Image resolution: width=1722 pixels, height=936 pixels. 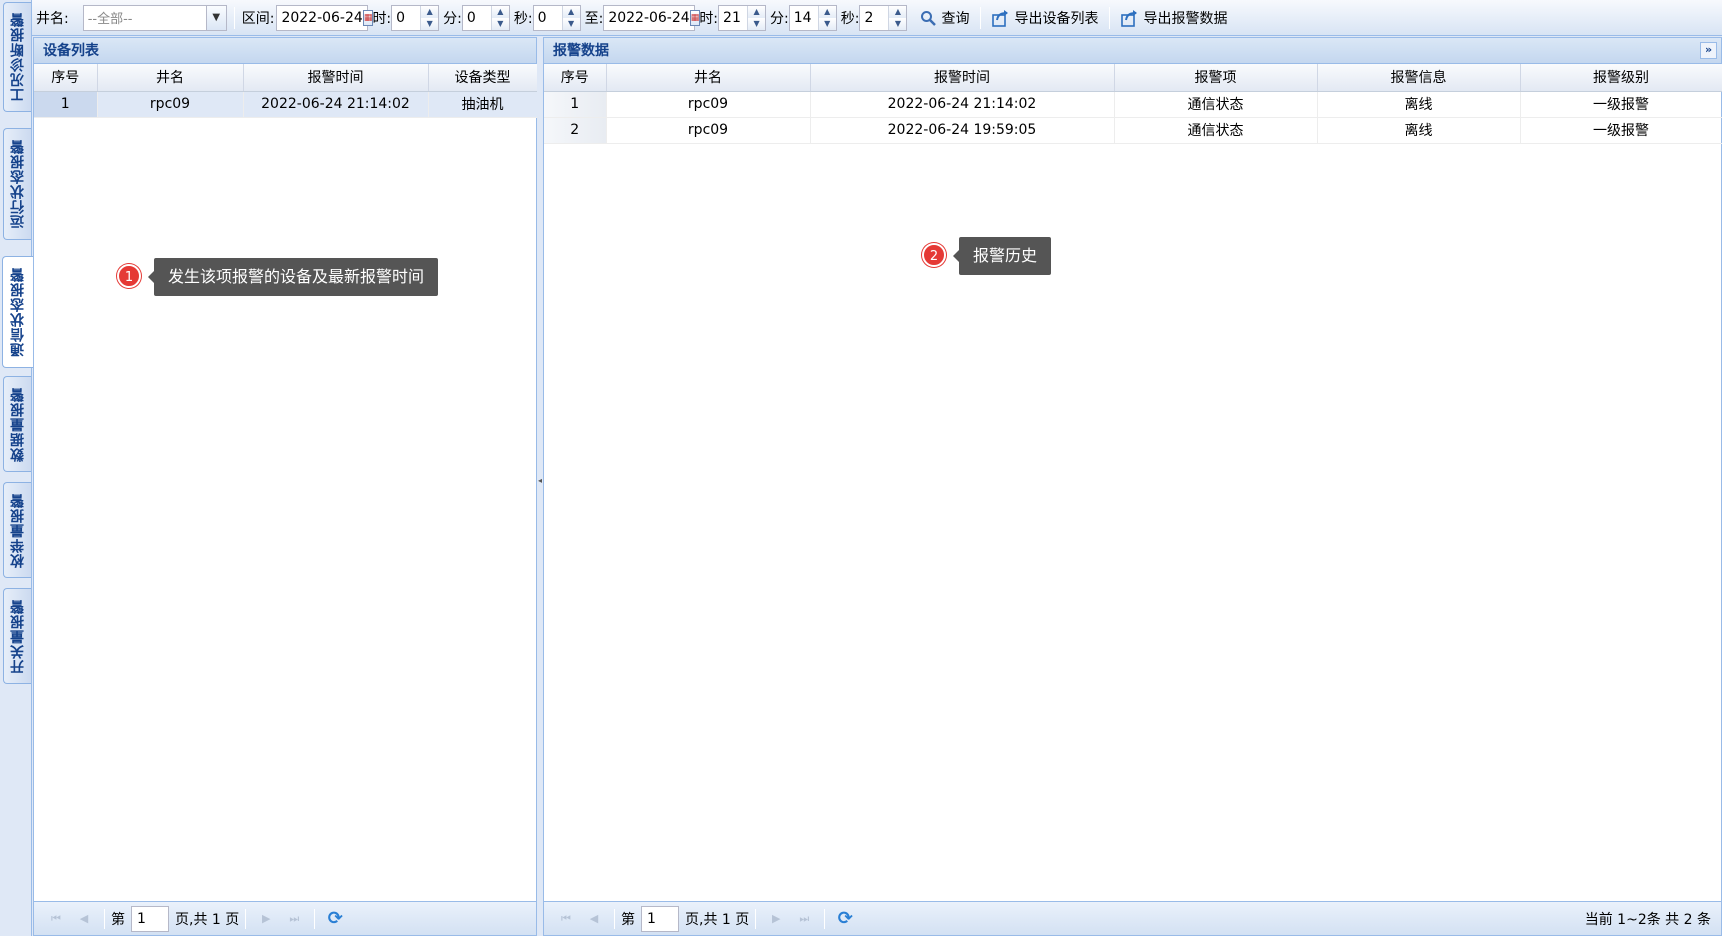 I want to click on search-icon, so click(x=928, y=18).